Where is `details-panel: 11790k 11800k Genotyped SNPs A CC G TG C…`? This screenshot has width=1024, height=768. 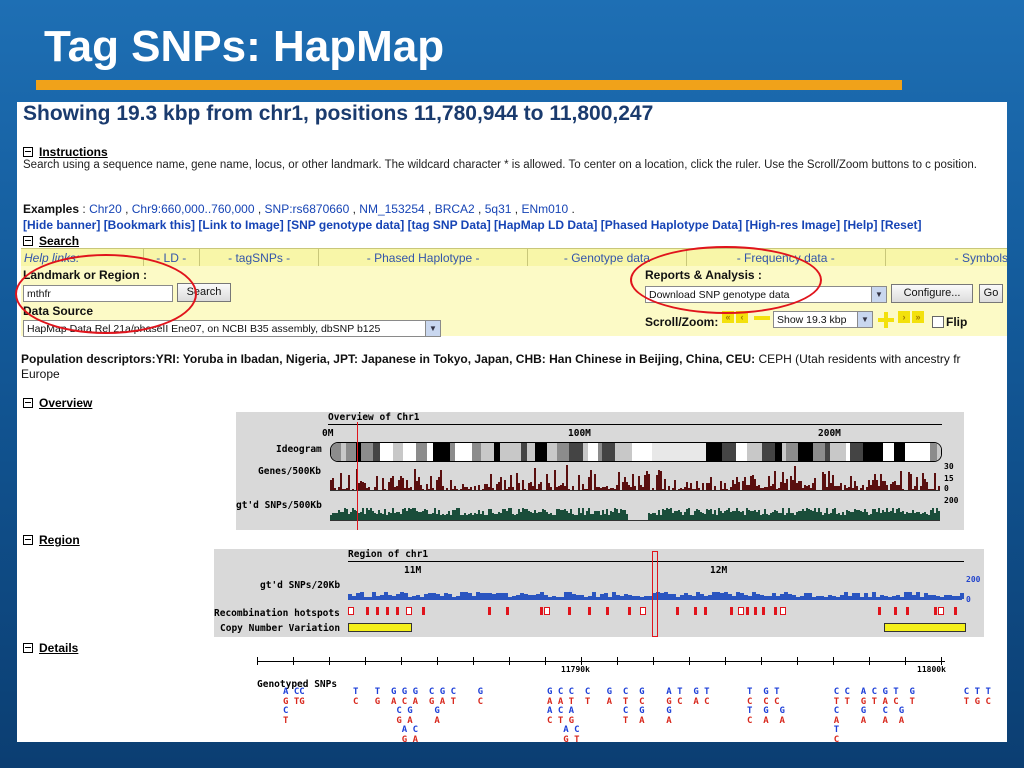 details-panel: 11790k 11800k Genotyped SNPs A CC G TG C… is located at coordinates (624, 698).